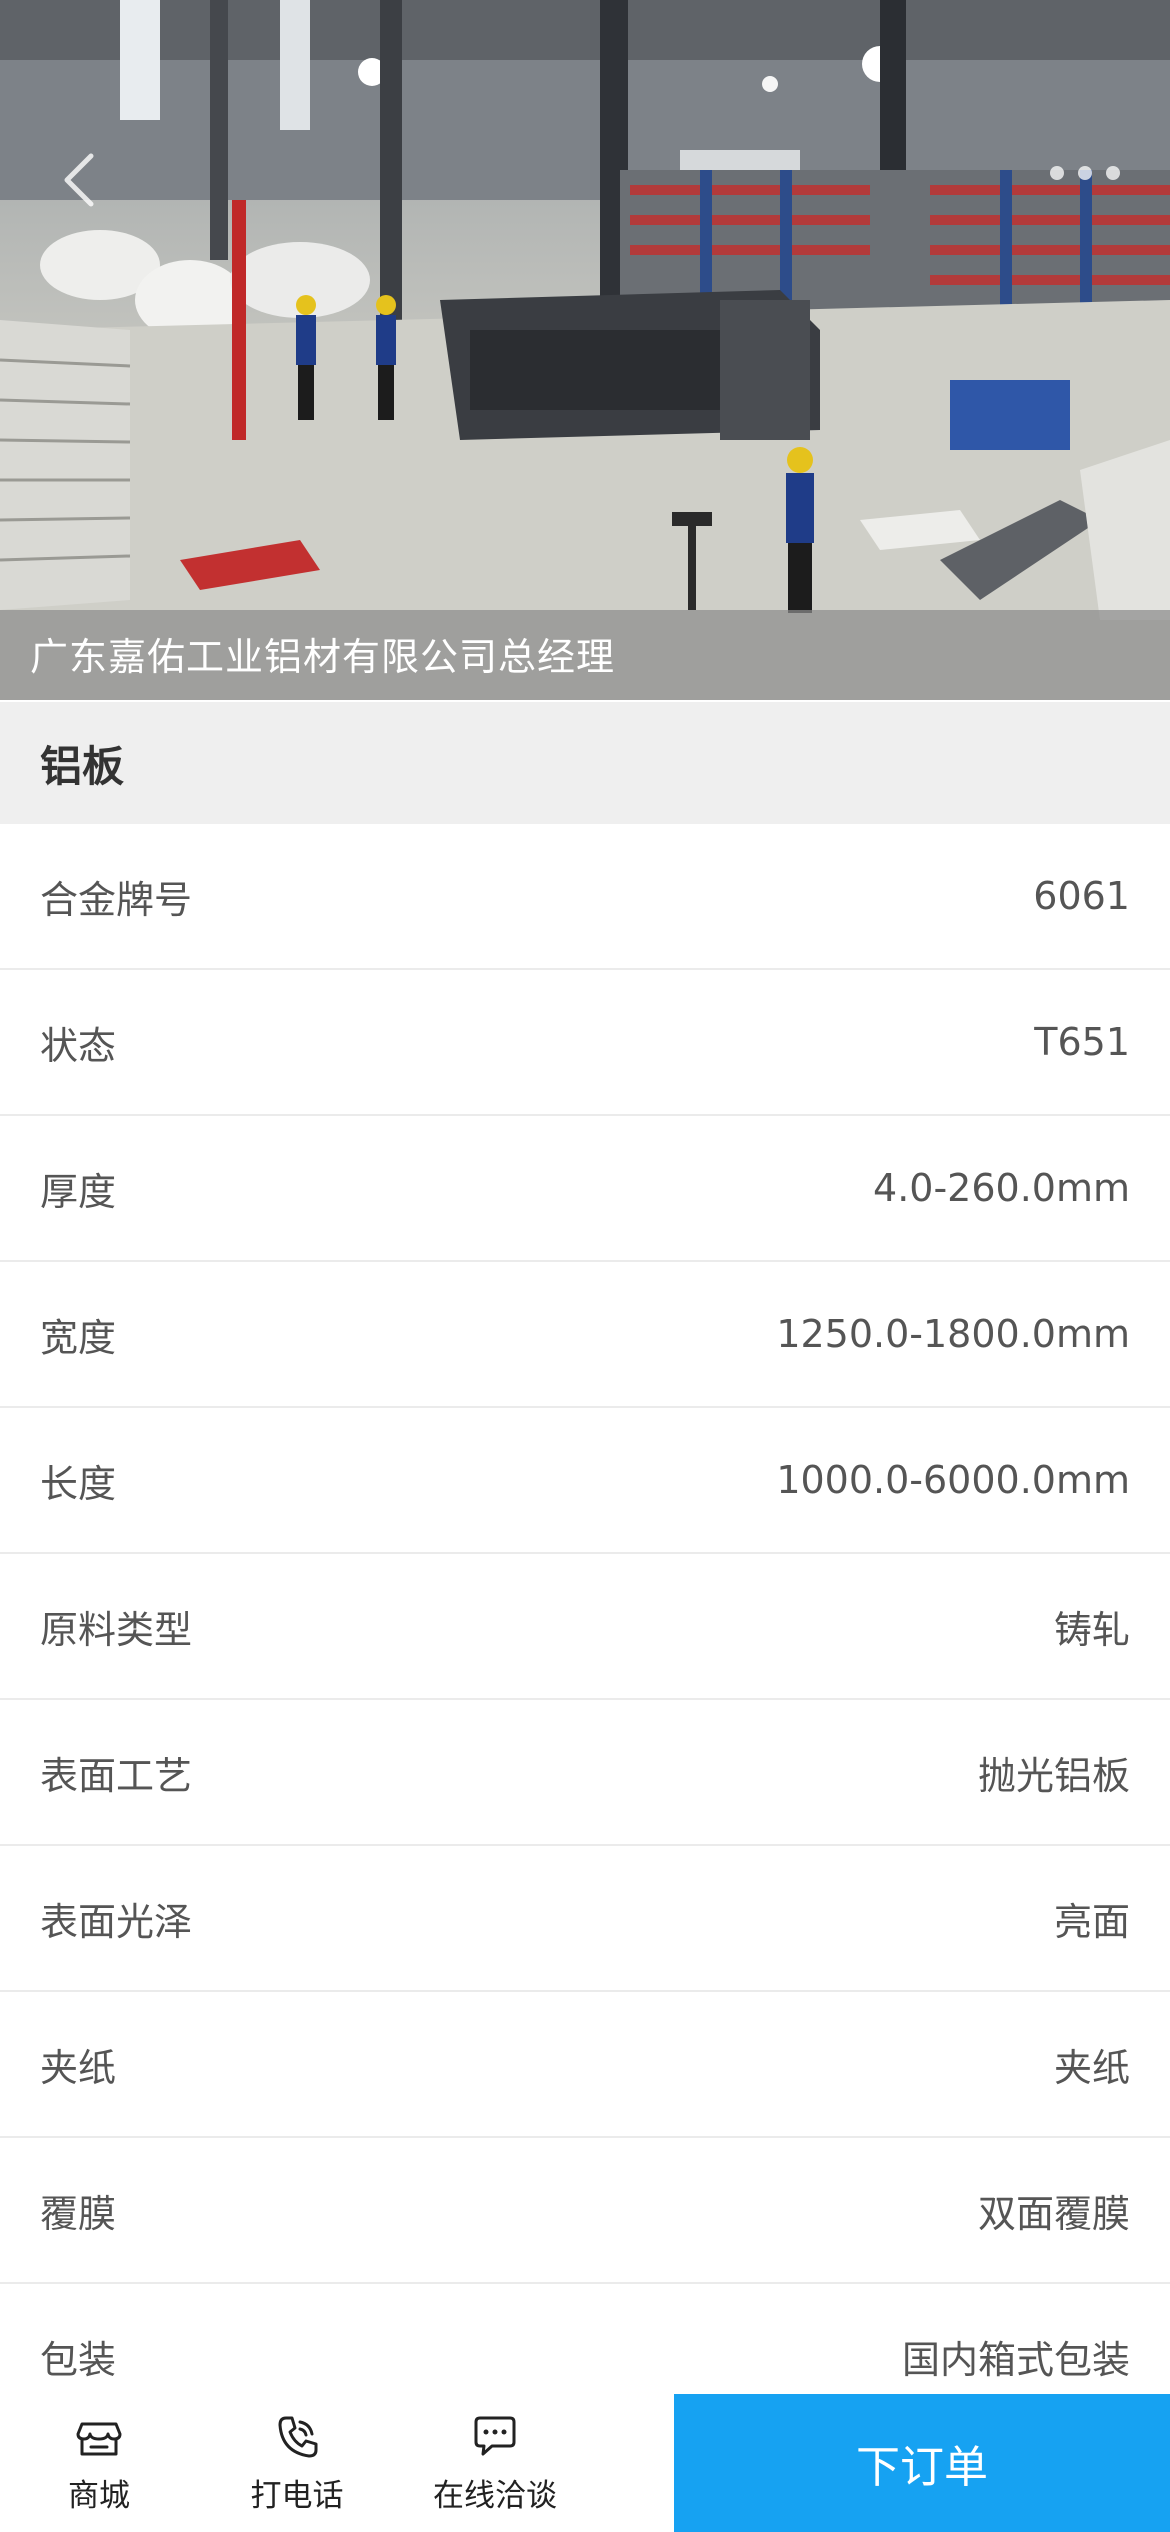 The width and height of the screenshot is (1170, 2532). Describe the element at coordinates (1053, 1775) in the screenshot. I see `spec-value: 抛光铝板` at that location.